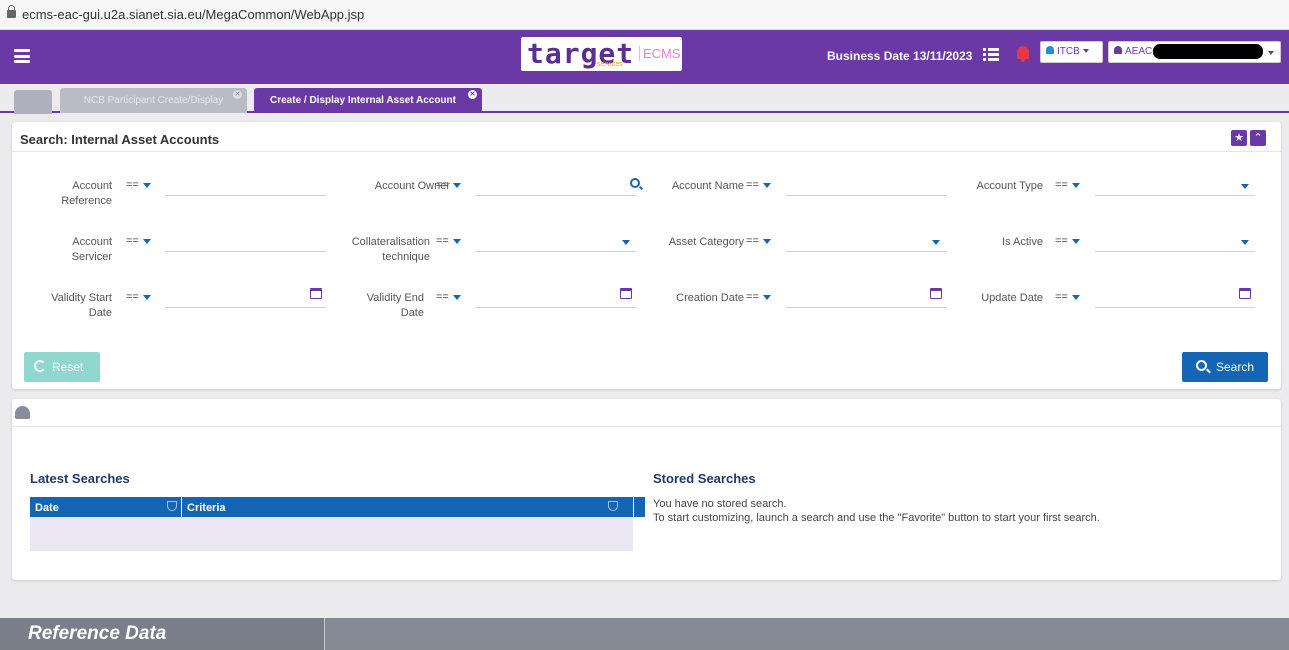 The width and height of the screenshot is (1289, 650). I want to click on dashboard-tab, so click(33, 102).